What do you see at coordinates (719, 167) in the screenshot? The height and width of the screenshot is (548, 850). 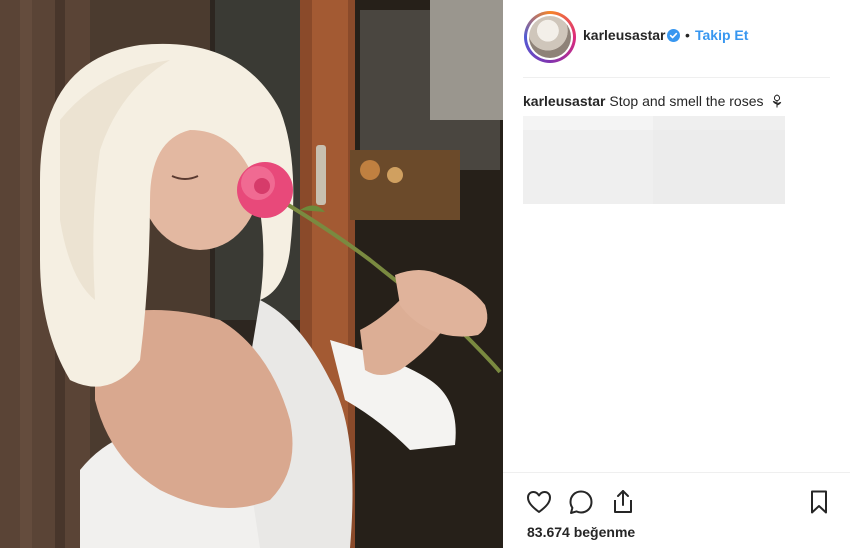 I see `comments-placeholder-block` at bounding box center [719, 167].